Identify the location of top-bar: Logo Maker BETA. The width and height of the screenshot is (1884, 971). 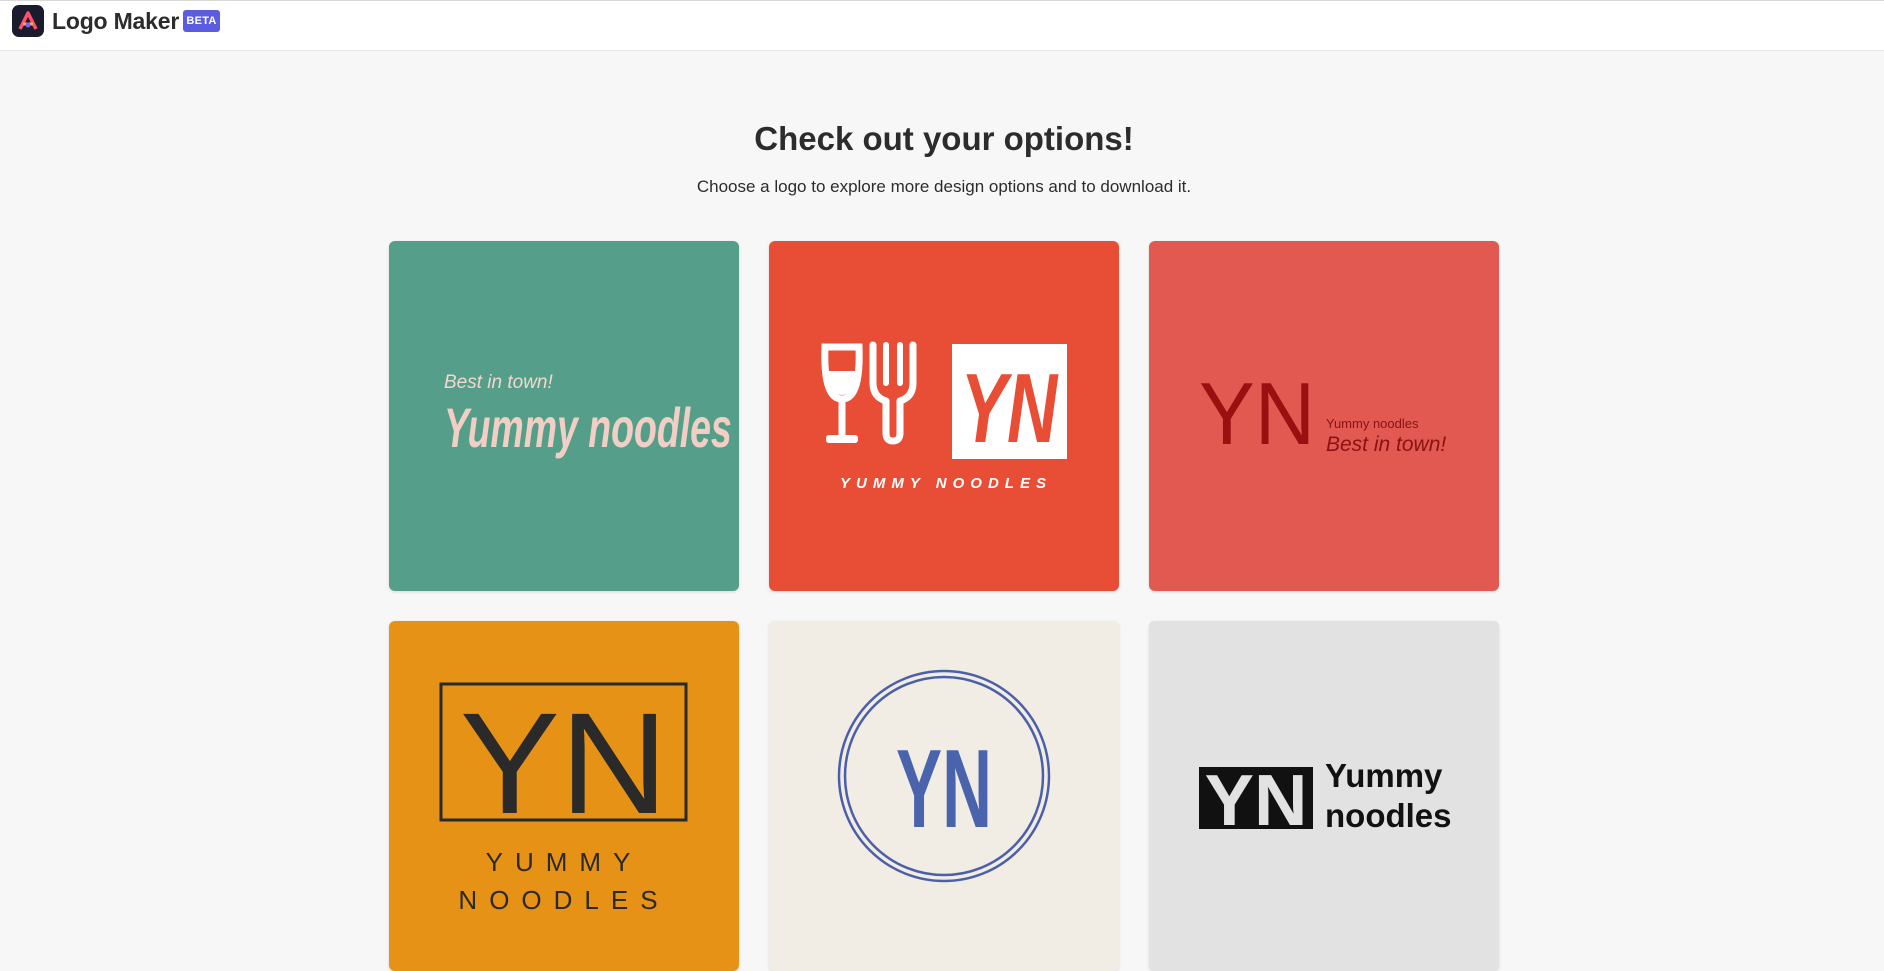
(942, 25).